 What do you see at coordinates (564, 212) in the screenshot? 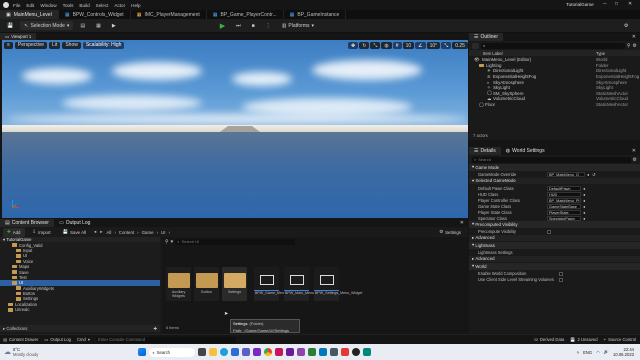
I see `player-state-dropdown: PlayerState` at bounding box center [564, 212].